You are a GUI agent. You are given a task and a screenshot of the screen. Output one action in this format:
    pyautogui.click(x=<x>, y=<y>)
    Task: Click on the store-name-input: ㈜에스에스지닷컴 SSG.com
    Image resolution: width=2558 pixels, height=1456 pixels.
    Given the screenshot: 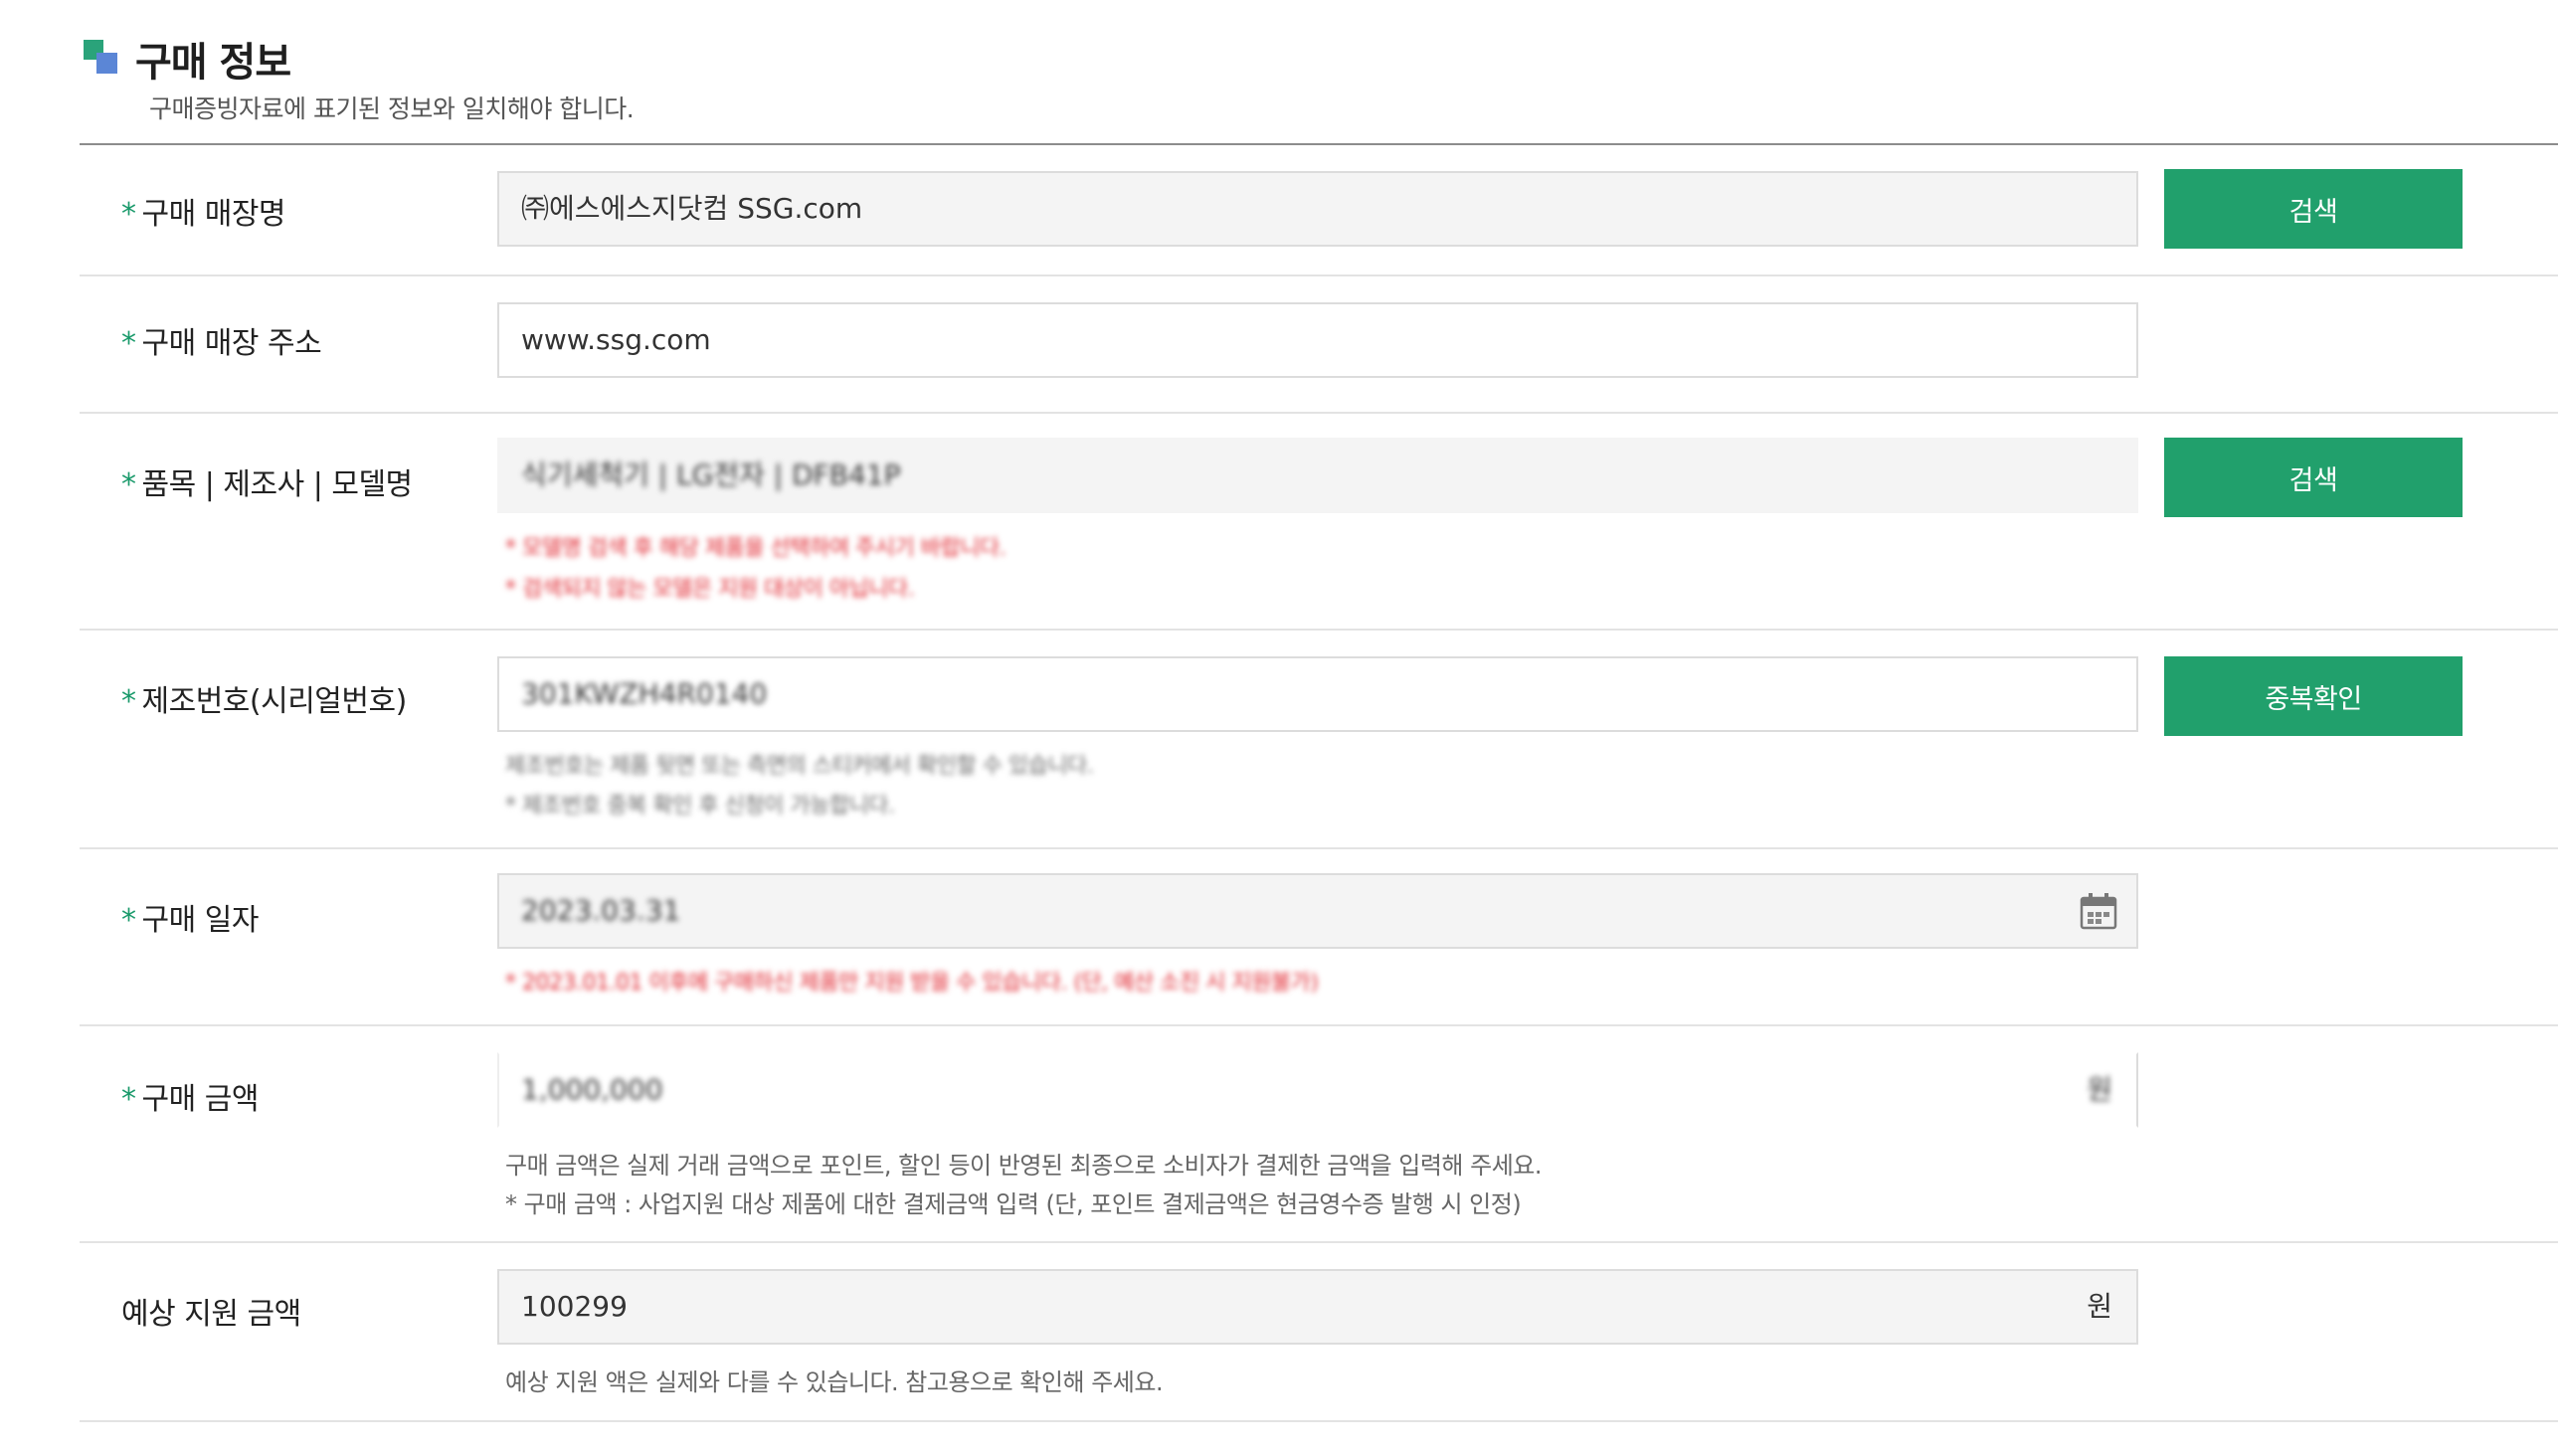 What is the action you would take?
    pyautogui.click(x=1317, y=209)
    